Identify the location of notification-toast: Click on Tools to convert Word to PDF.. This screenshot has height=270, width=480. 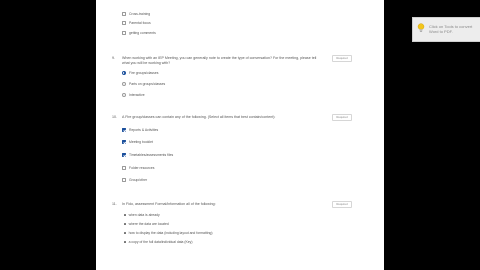
(446, 29).